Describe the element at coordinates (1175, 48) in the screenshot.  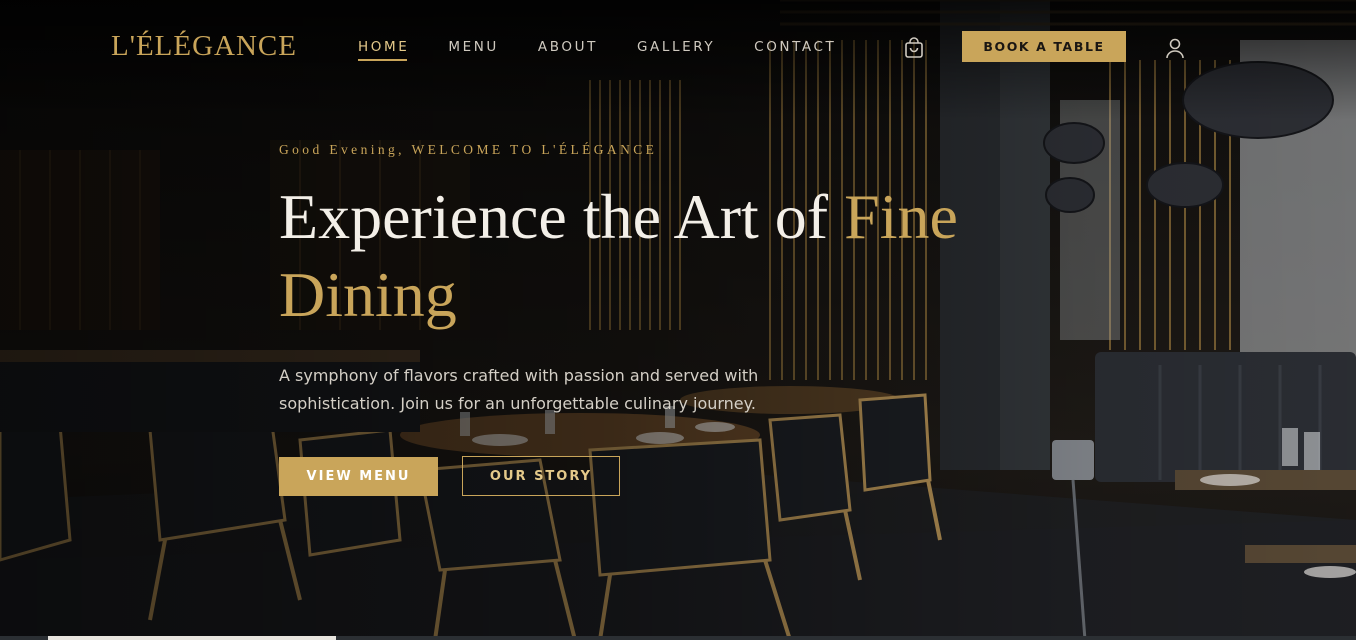
I see `user-icon` at that location.